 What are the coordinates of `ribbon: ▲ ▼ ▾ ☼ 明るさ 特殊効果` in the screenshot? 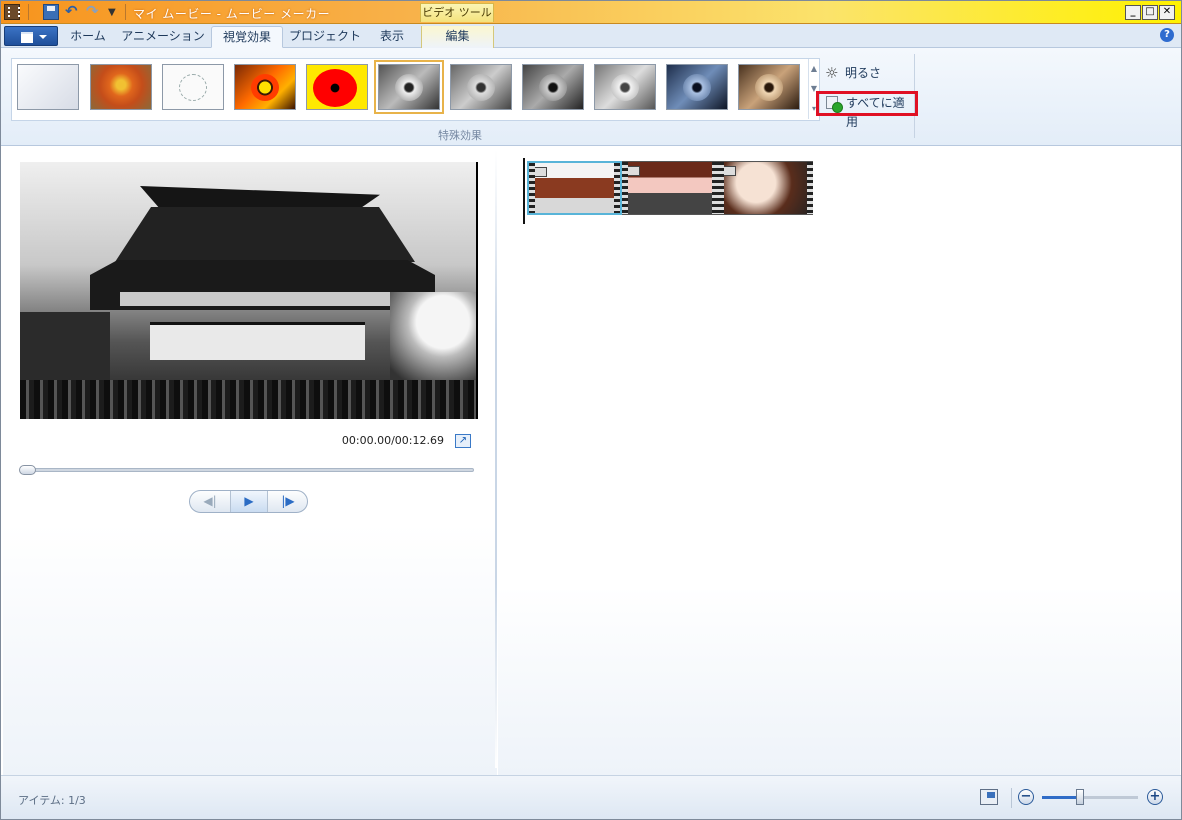 It's located at (591, 97).